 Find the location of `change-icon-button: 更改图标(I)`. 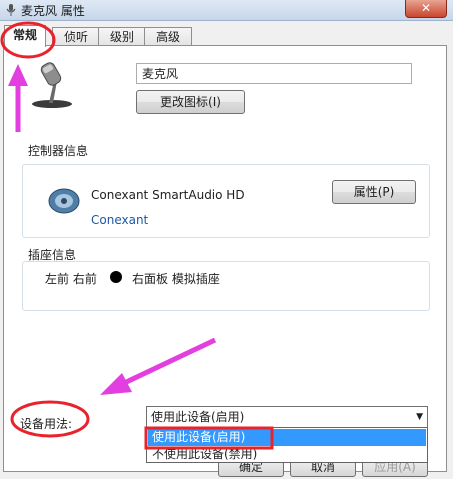

change-icon-button: 更改图标(I) is located at coordinates (190, 102).